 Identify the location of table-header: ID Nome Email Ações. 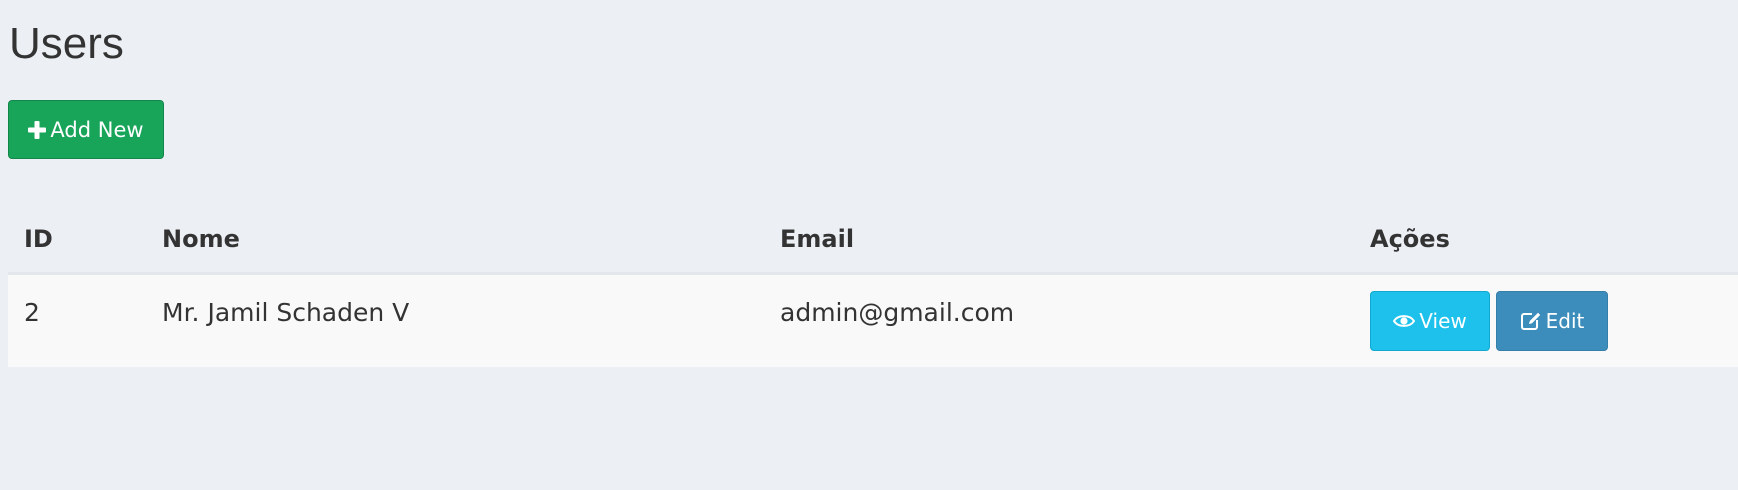
(873, 240).